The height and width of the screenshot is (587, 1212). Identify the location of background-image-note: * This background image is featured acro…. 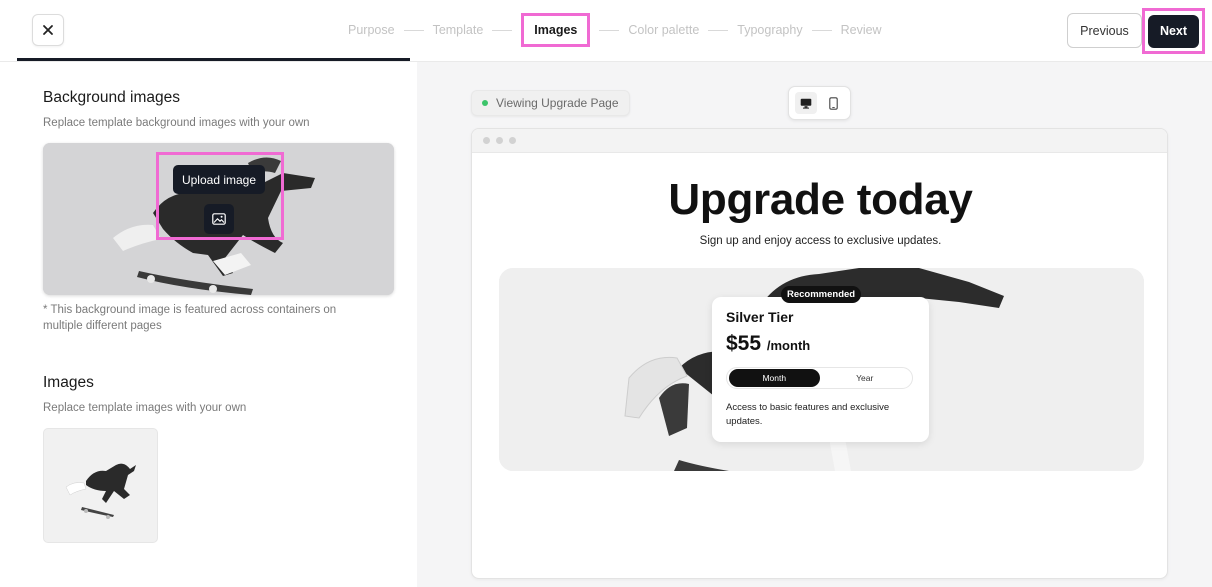
(190, 318).